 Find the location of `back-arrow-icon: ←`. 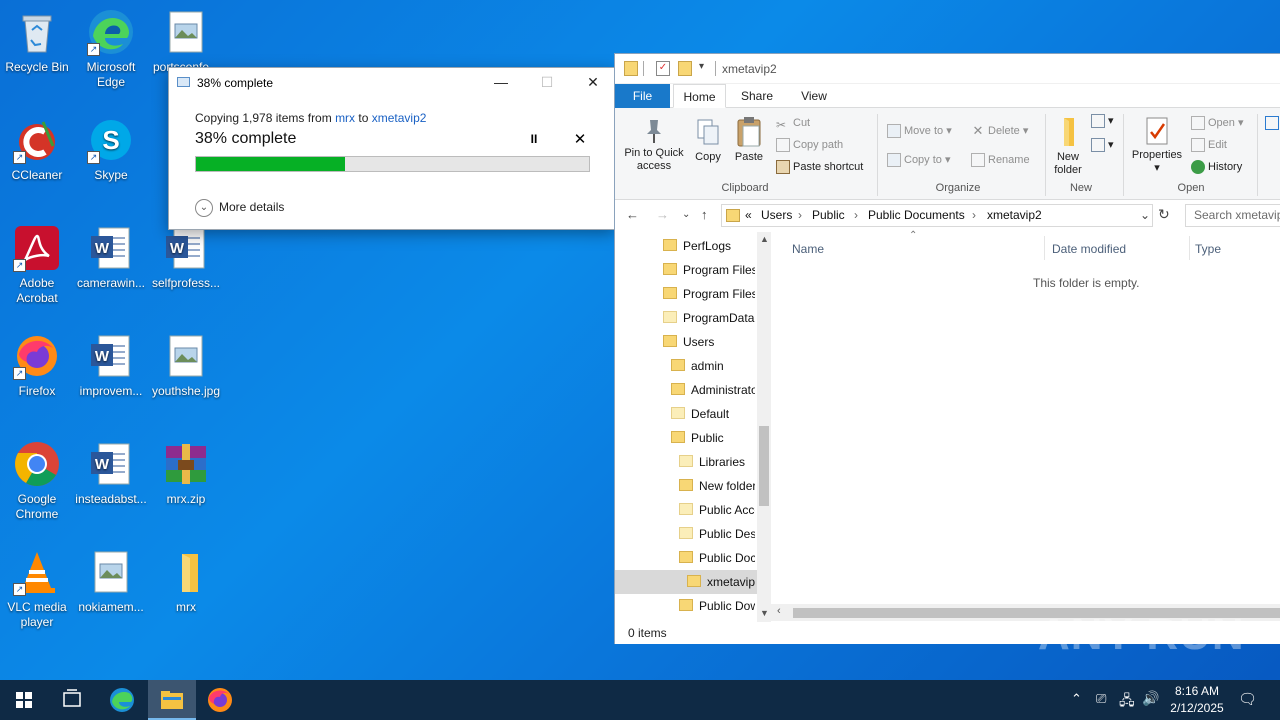

back-arrow-icon: ← is located at coordinates (632, 214).